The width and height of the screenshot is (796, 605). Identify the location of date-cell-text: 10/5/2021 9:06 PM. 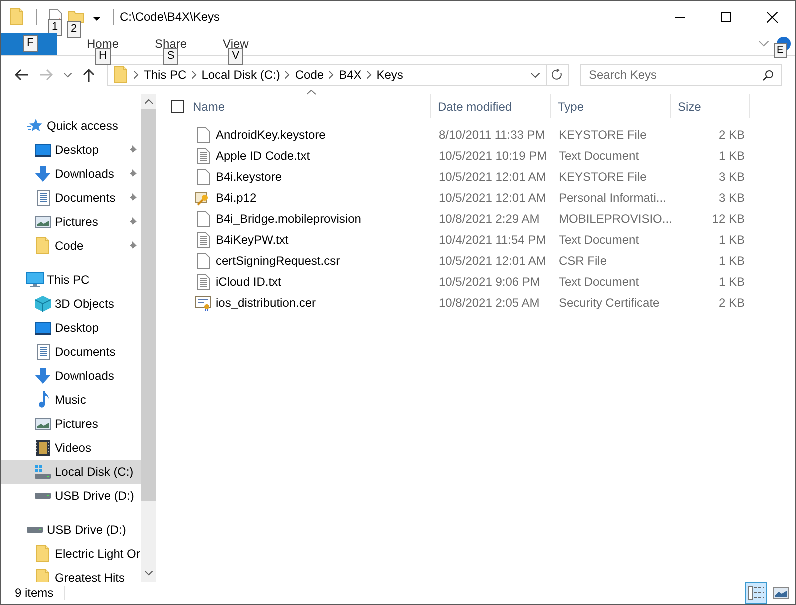
(490, 281).